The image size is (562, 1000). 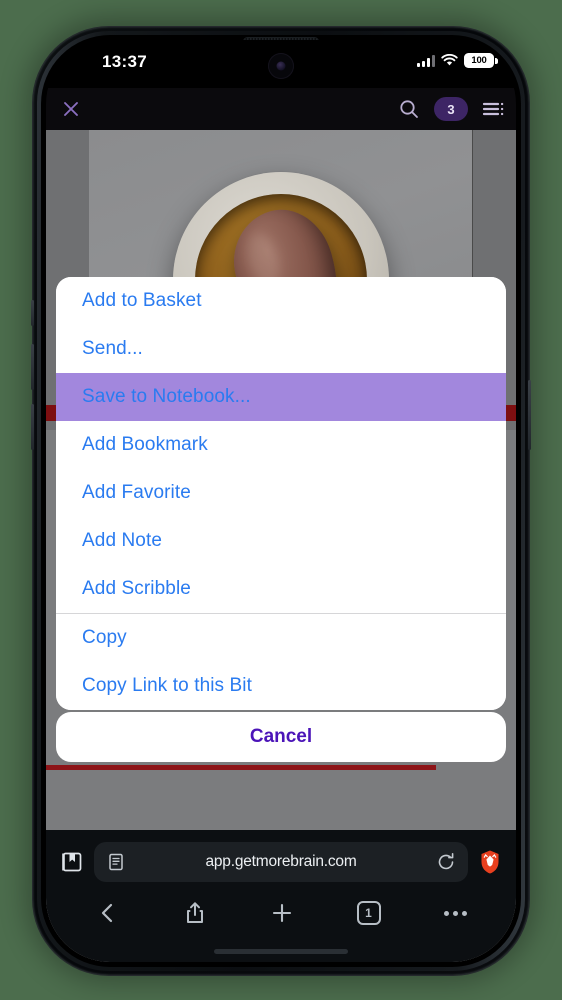 What do you see at coordinates (490, 862) in the screenshot?
I see `brave-shield-lion-icon` at bounding box center [490, 862].